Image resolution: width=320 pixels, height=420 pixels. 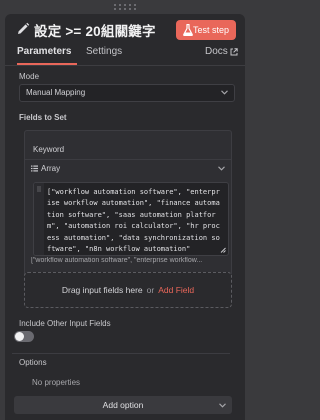 I want to click on resize-handle-icon, so click(x=223, y=250).